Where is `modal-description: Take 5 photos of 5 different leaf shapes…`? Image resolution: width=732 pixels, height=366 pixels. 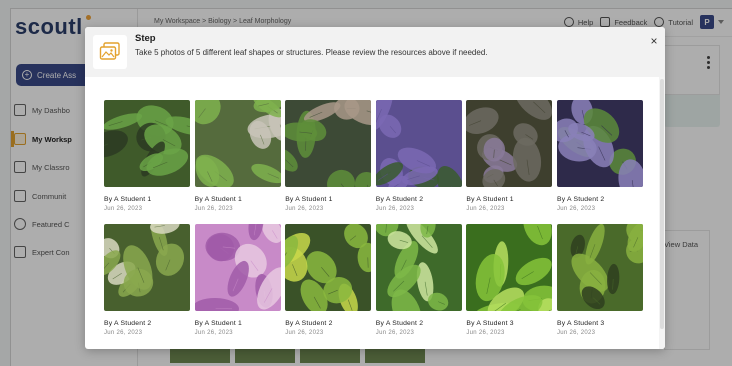
modal-description: Take 5 photos of 5 different leaf shapes… is located at coordinates (311, 52).